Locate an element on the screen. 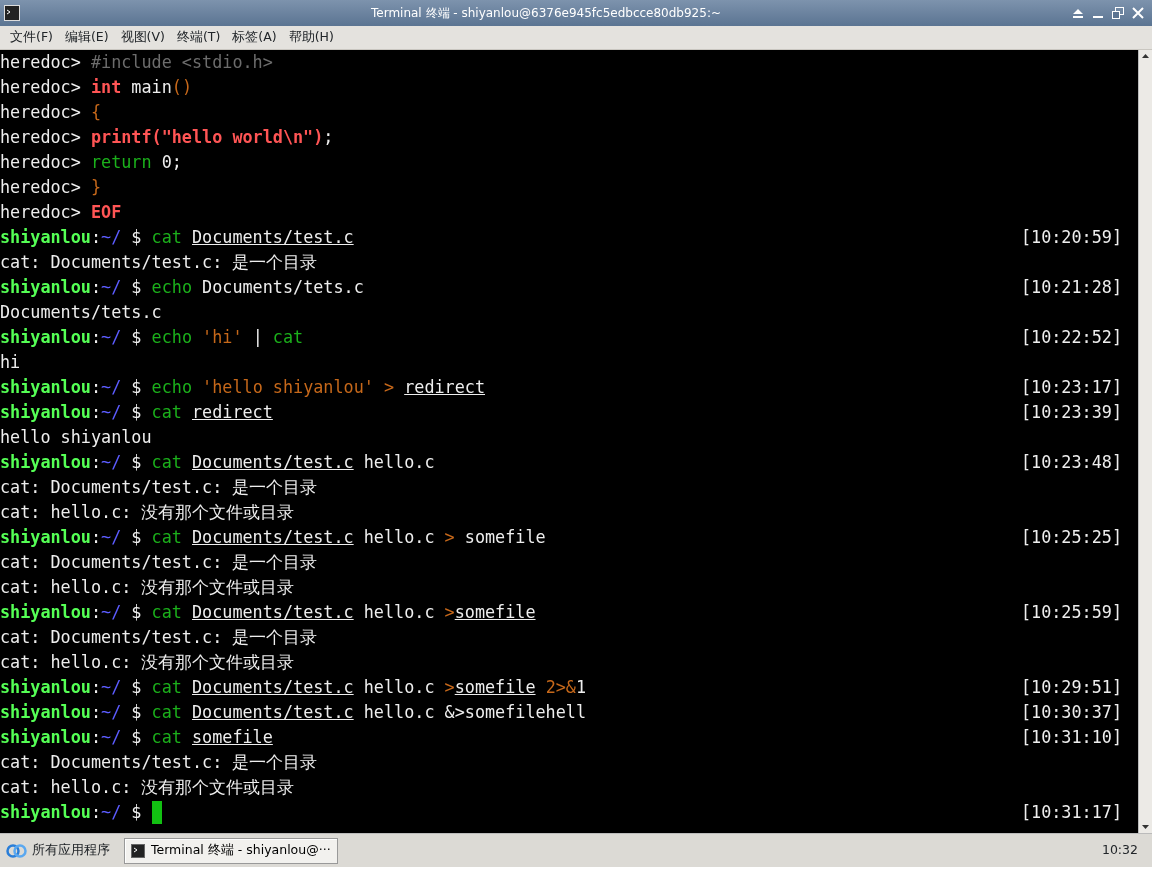 The width and height of the screenshot is (1152, 896). timestamp: [10:31:10] is located at coordinates (1071, 737).